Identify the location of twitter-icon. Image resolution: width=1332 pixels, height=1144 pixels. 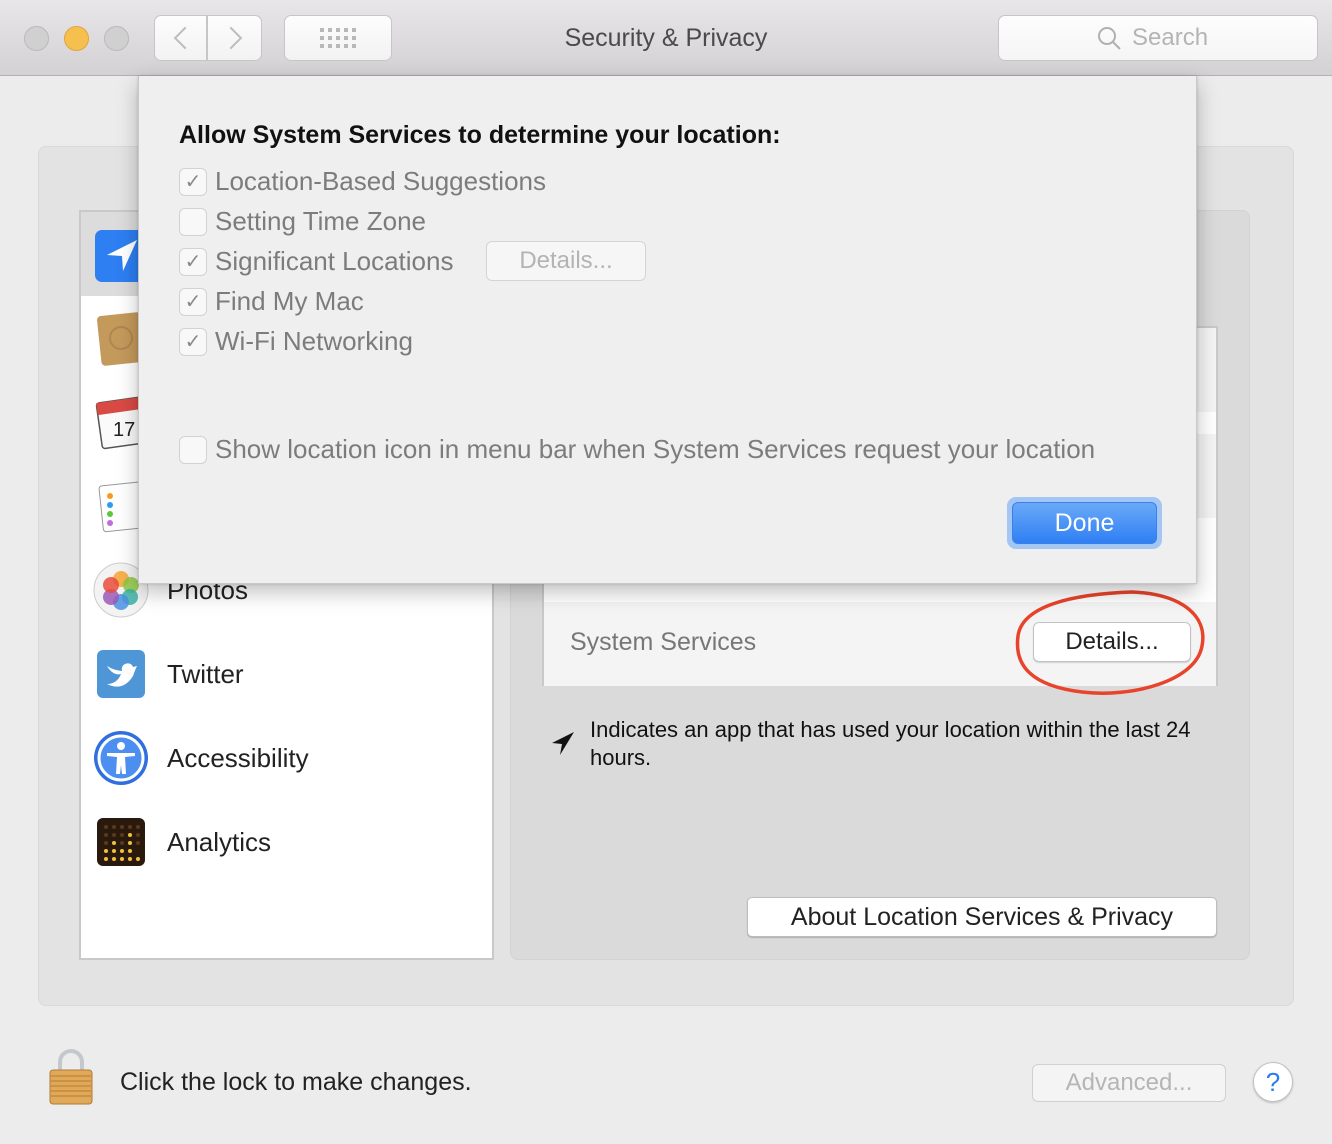
(121, 674).